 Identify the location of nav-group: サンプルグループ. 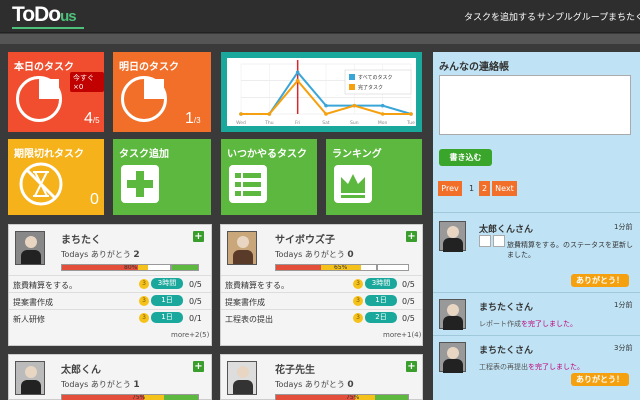
(572, 16).